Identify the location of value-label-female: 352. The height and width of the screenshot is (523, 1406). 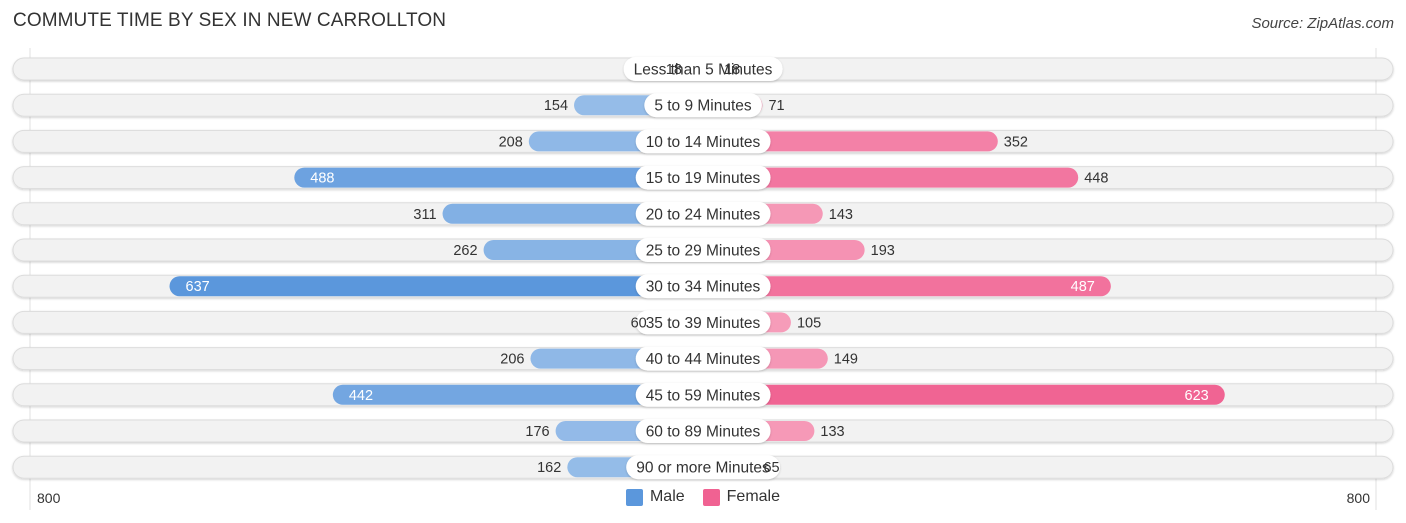
(1016, 142).